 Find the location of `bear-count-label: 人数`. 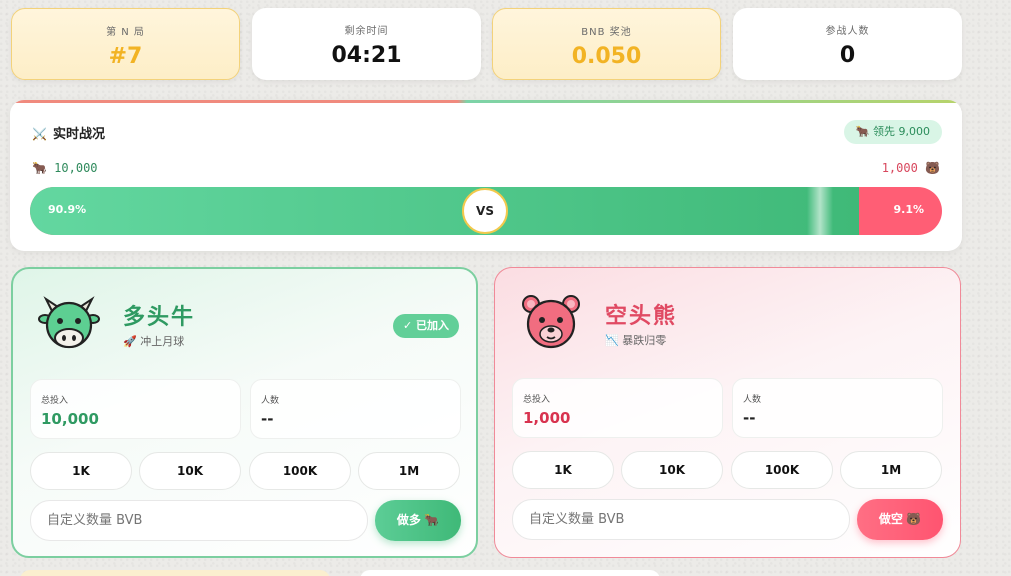

bear-count-label: 人数 is located at coordinates (752, 400).